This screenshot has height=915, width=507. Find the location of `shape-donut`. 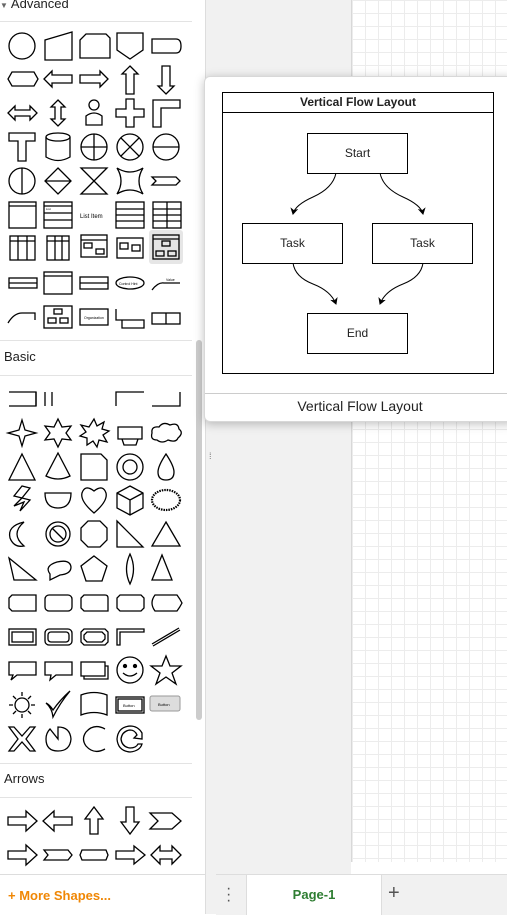

shape-donut is located at coordinates (130, 467).